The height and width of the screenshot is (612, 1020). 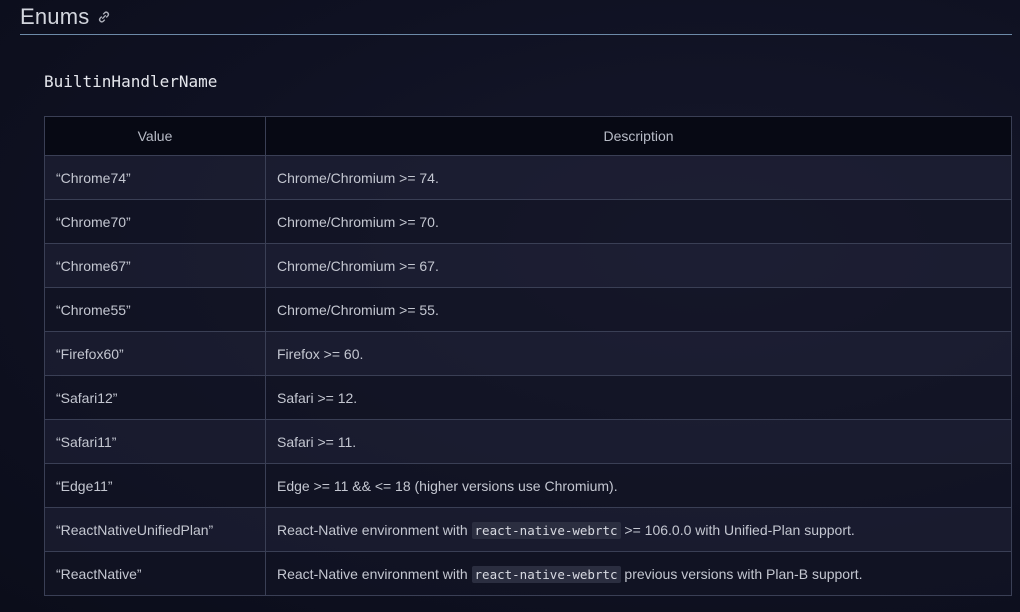 What do you see at coordinates (320, 353) in the screenshot?
I see `description-text: Firefox >= 60.` at bounding box center [320, 353].